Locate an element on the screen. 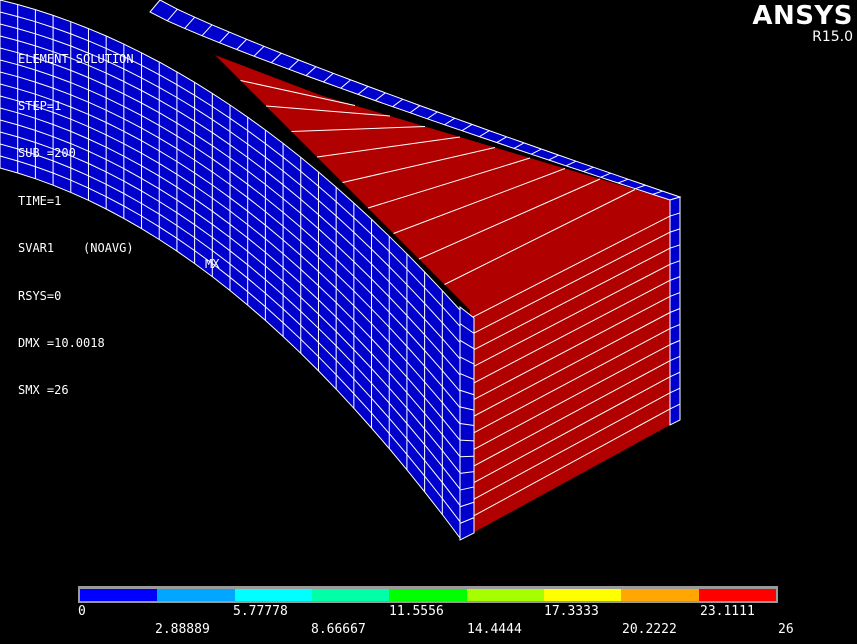 The image size is (857, 644). contour-legend-bar is located at coordinates (428, 594).